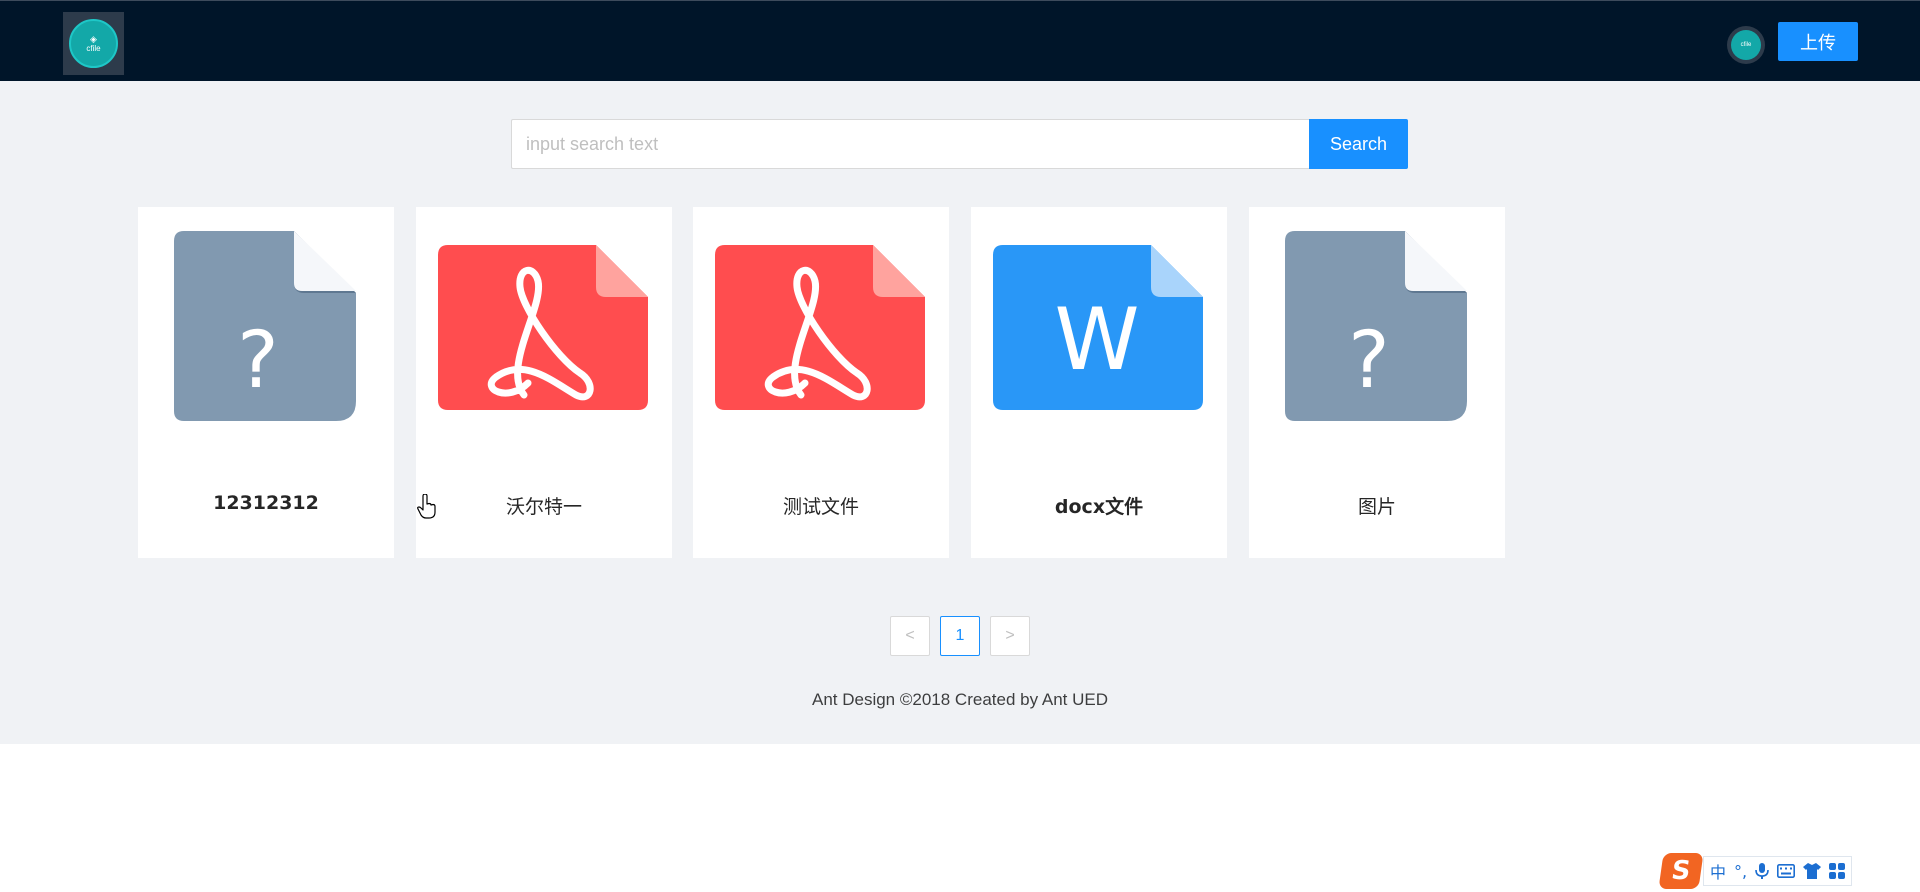  I want to click on page-1-button: 1, so click(960, 636).